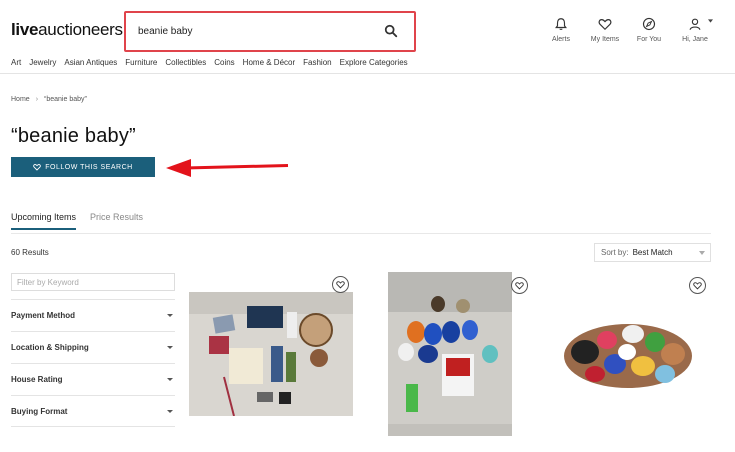  Describe the element at coordinates (141, 62) in the screenshot. I see `category-furniture: Furniture` at that location.